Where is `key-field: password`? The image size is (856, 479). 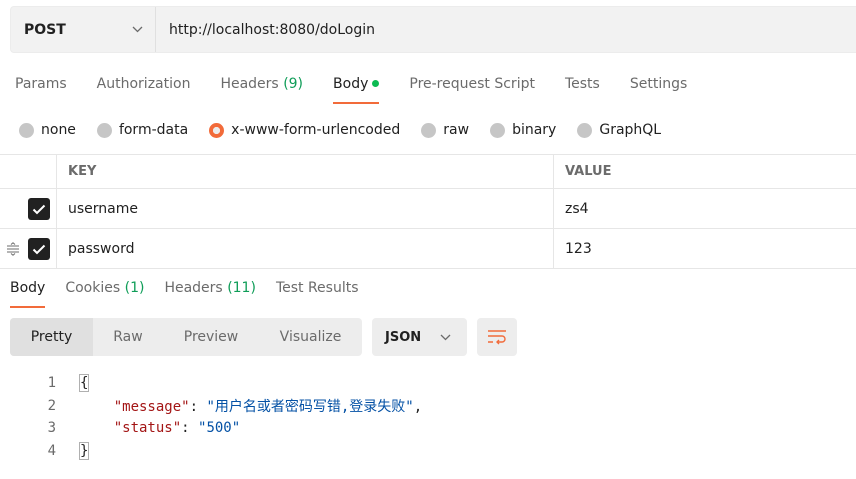 key-field: password is located at coordinates (305, 248).